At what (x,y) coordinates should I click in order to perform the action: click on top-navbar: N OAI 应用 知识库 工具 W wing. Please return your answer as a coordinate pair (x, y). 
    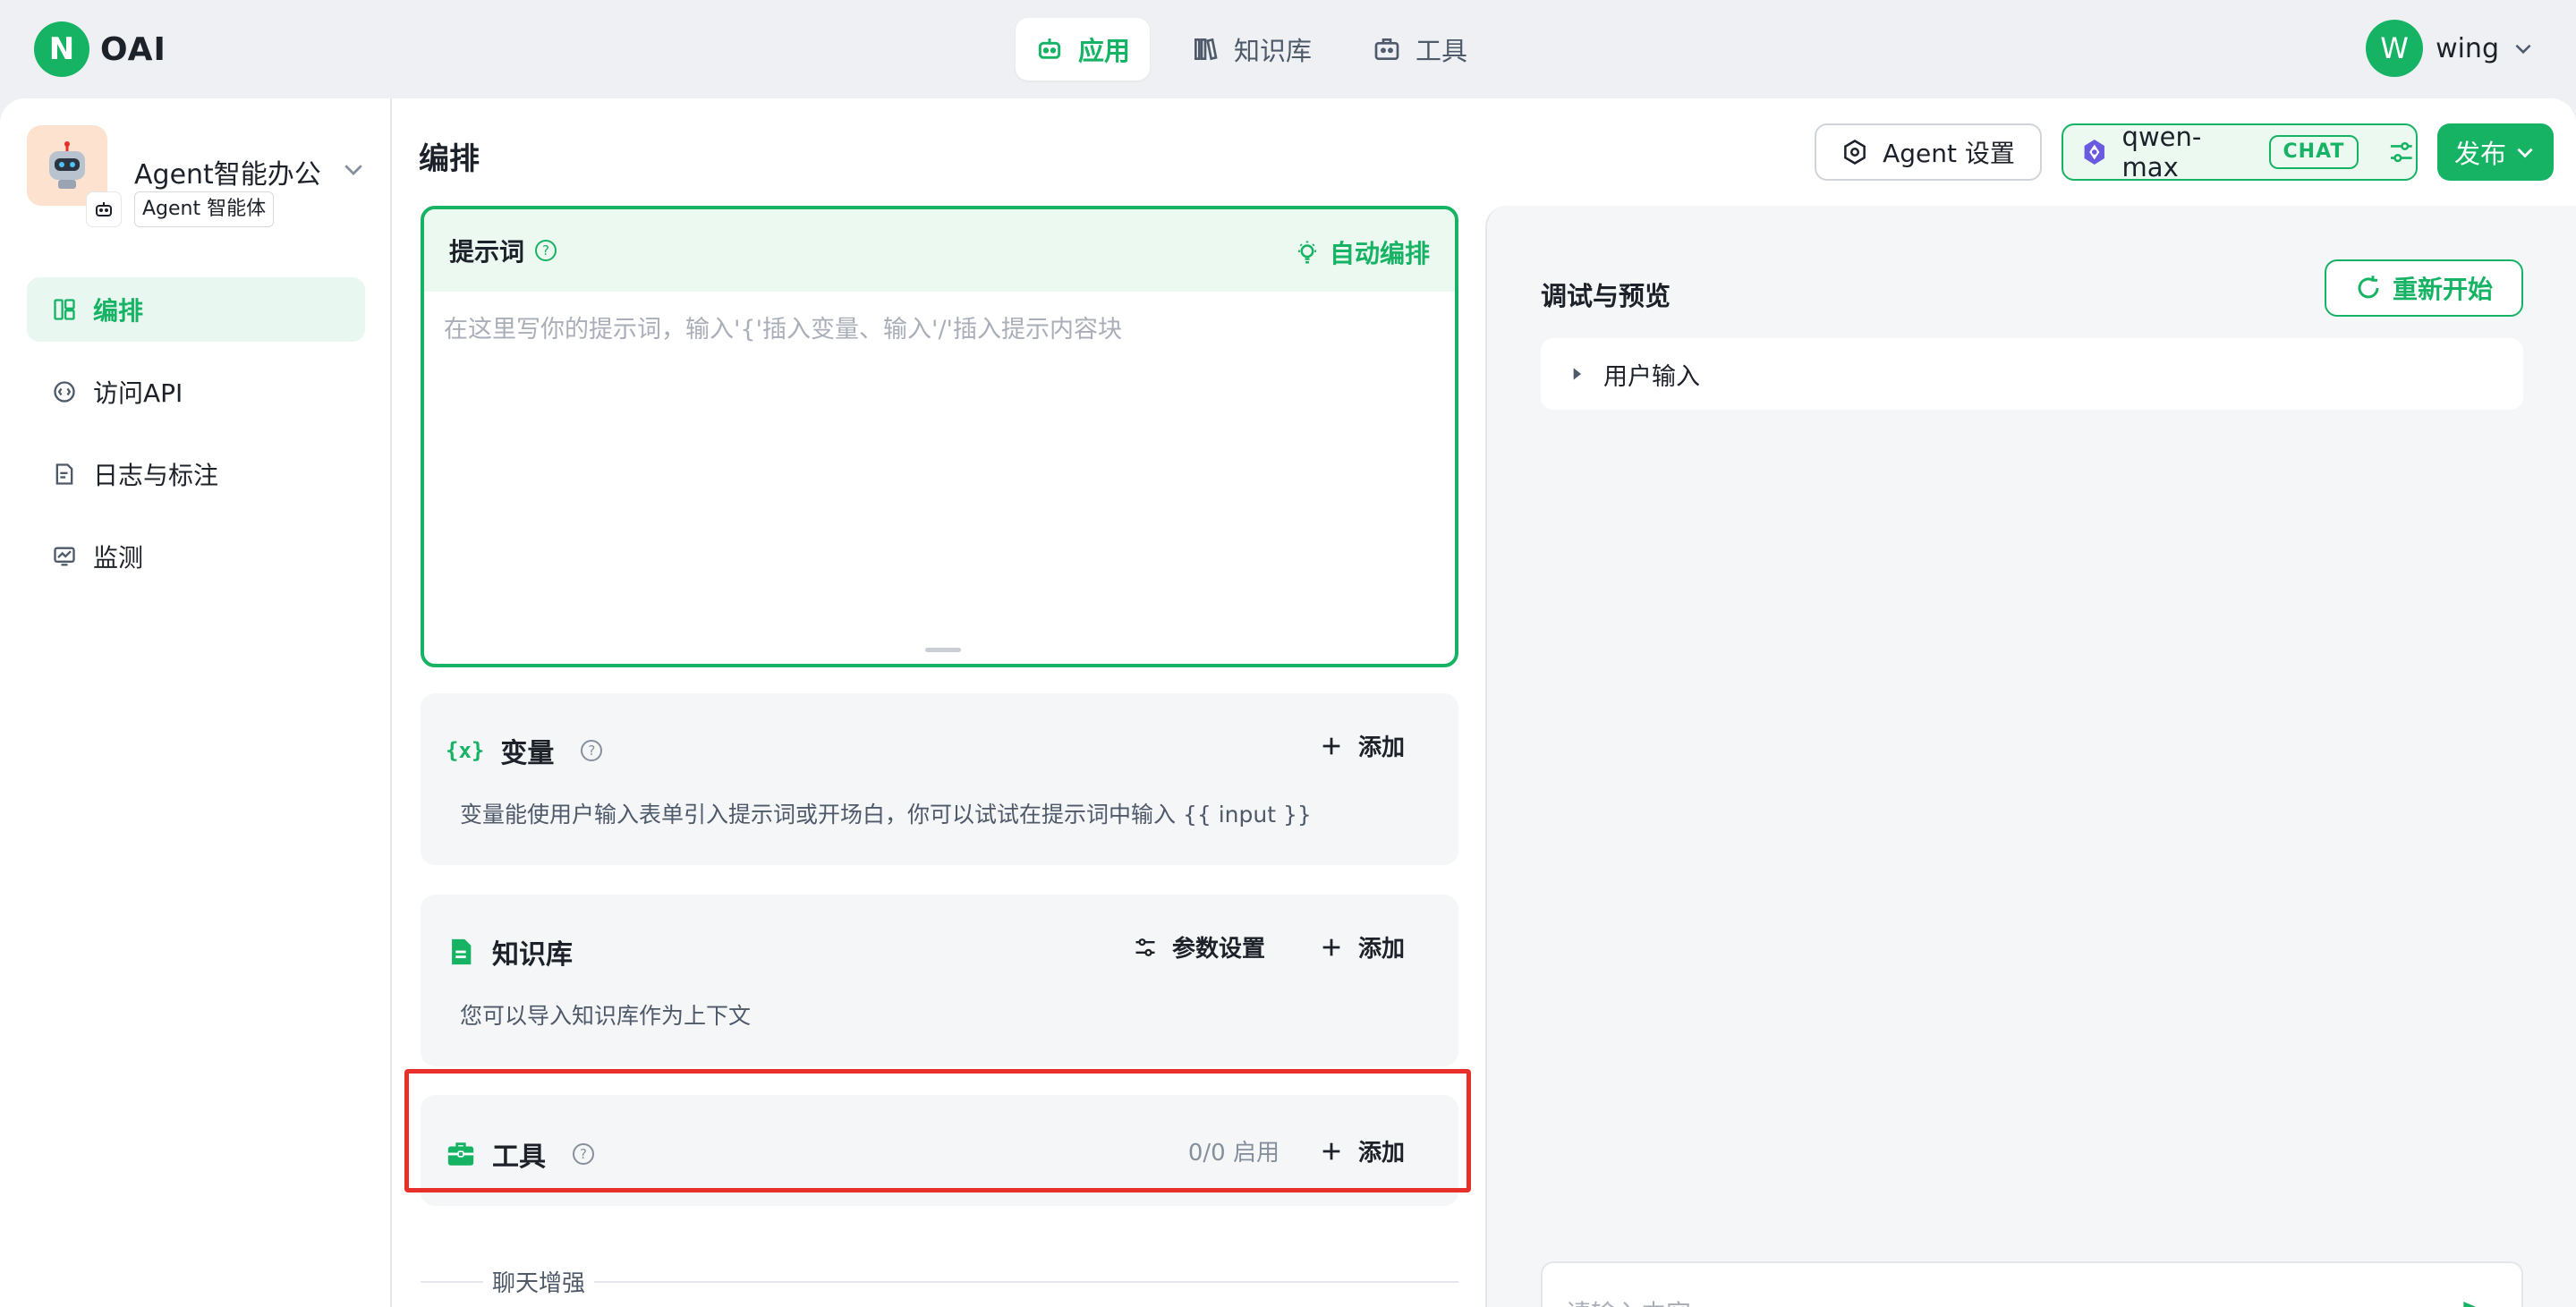
    Looking at the image, I should click on (1288, 49).